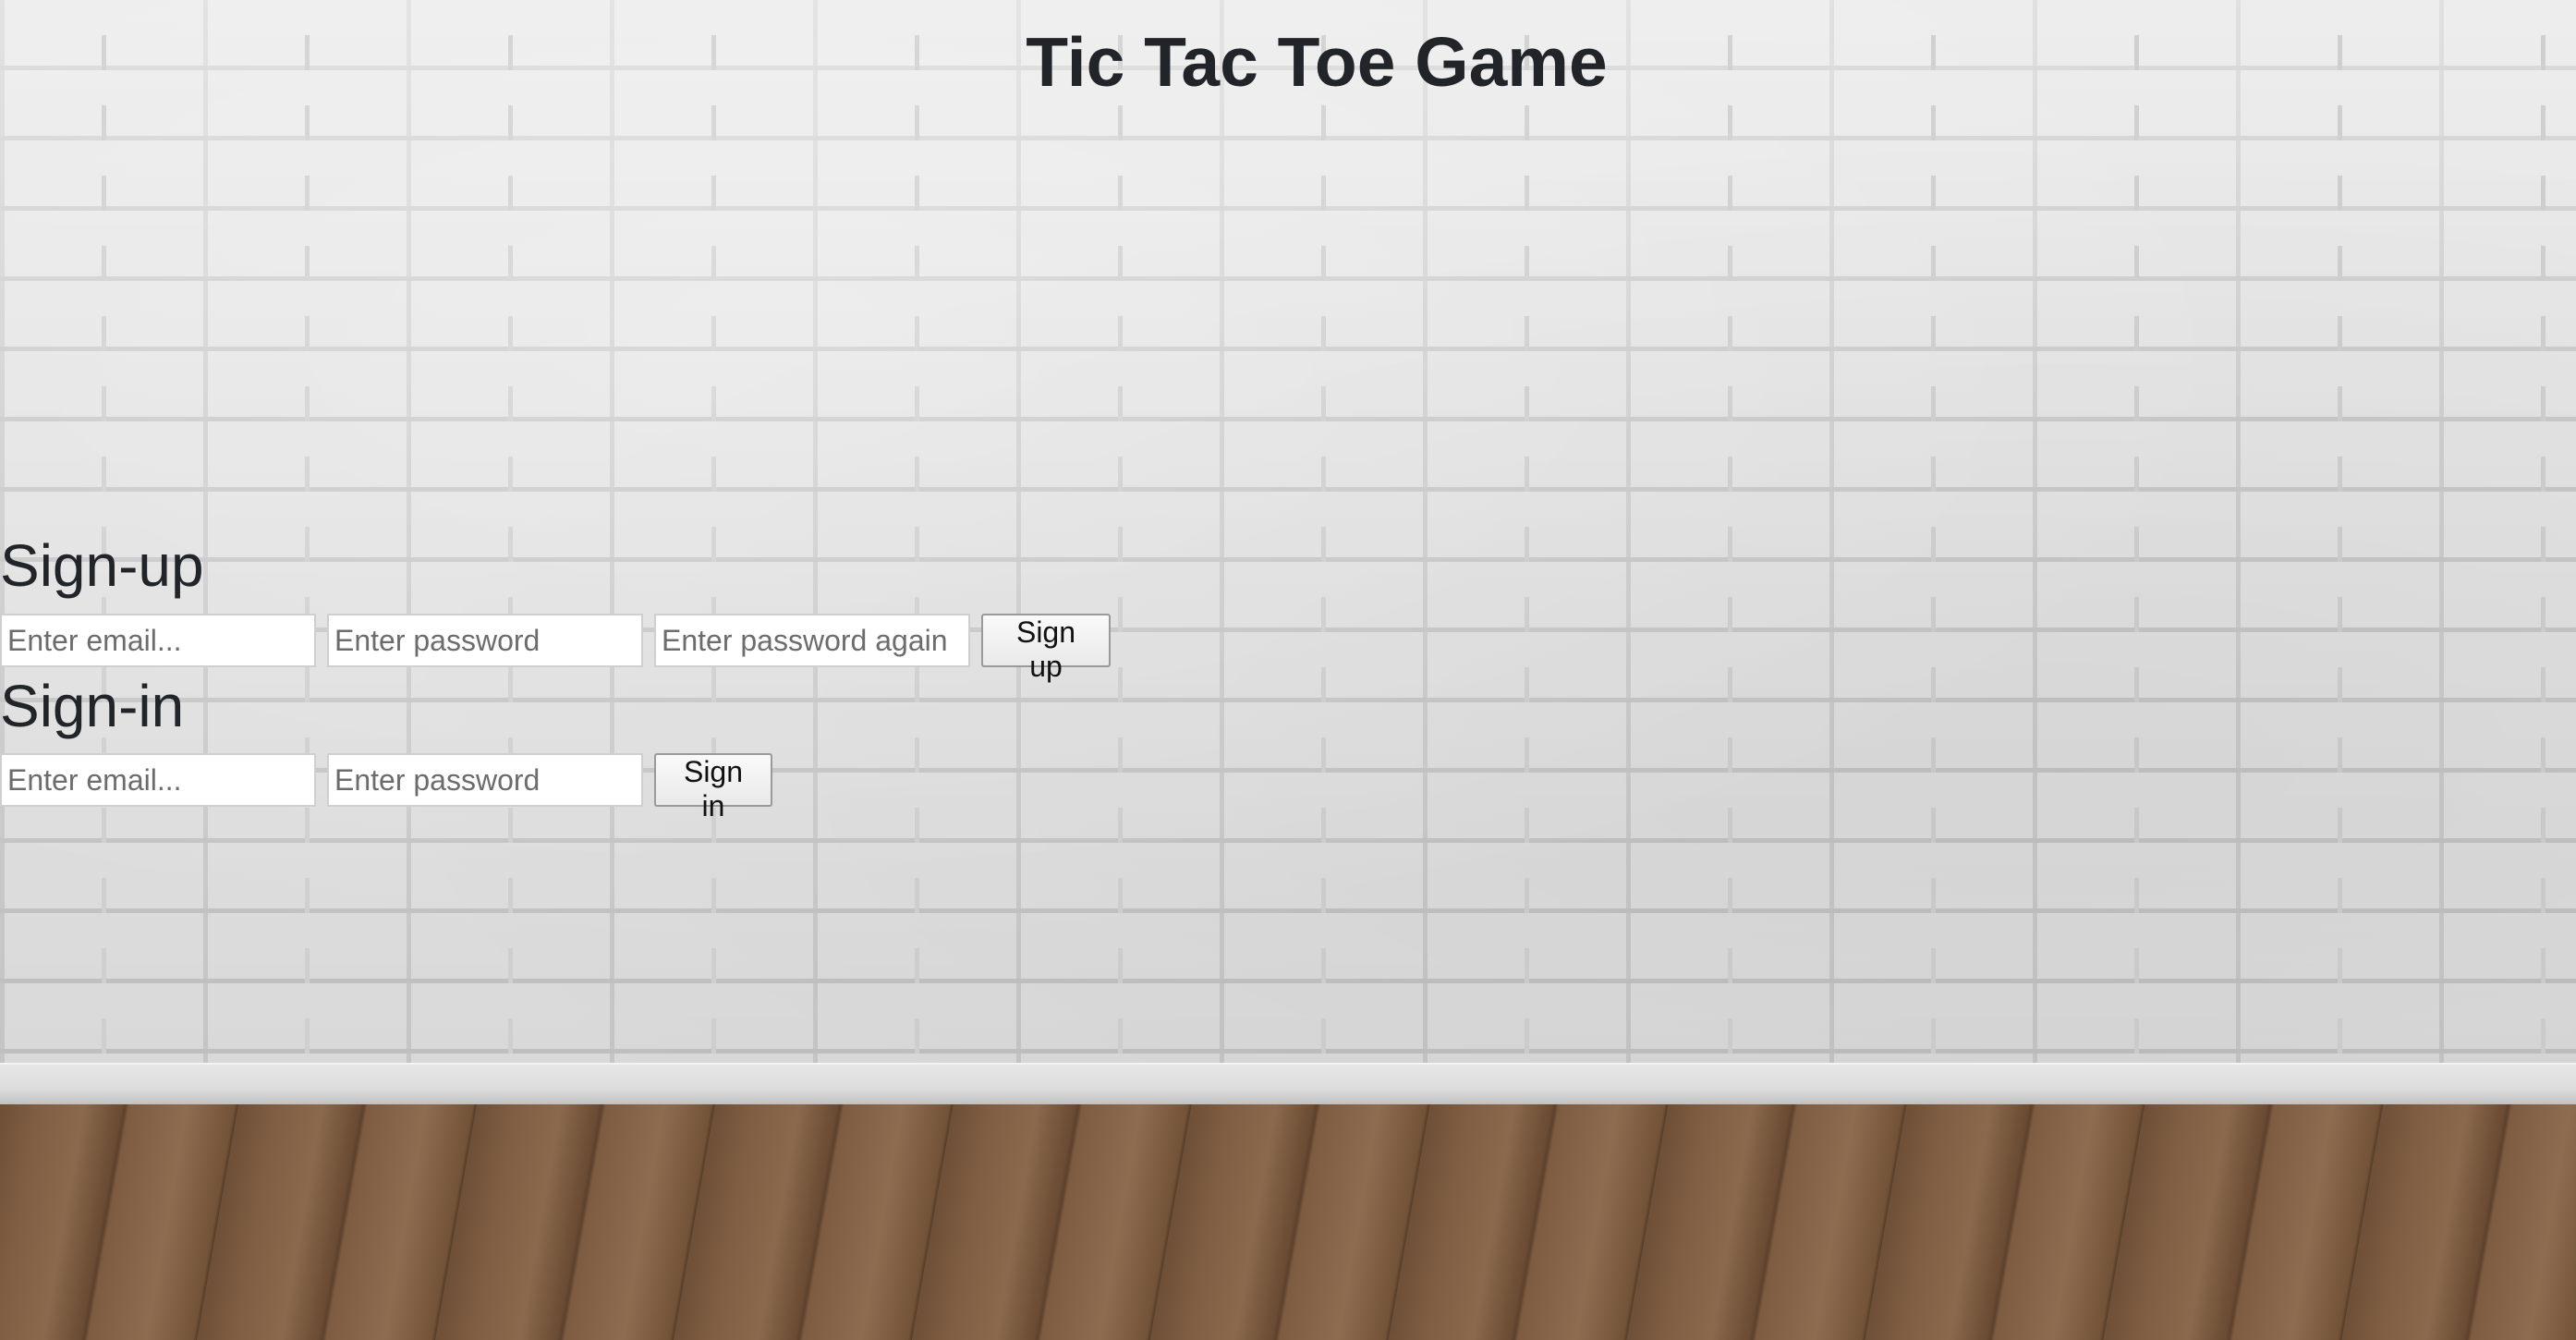 The height and width of the screenshot is (1340, 2576). What do you see at coordinates (1046, 648) in the screenshot?
I see `signup-button: Sign up` at bounding box center [1046, 648].